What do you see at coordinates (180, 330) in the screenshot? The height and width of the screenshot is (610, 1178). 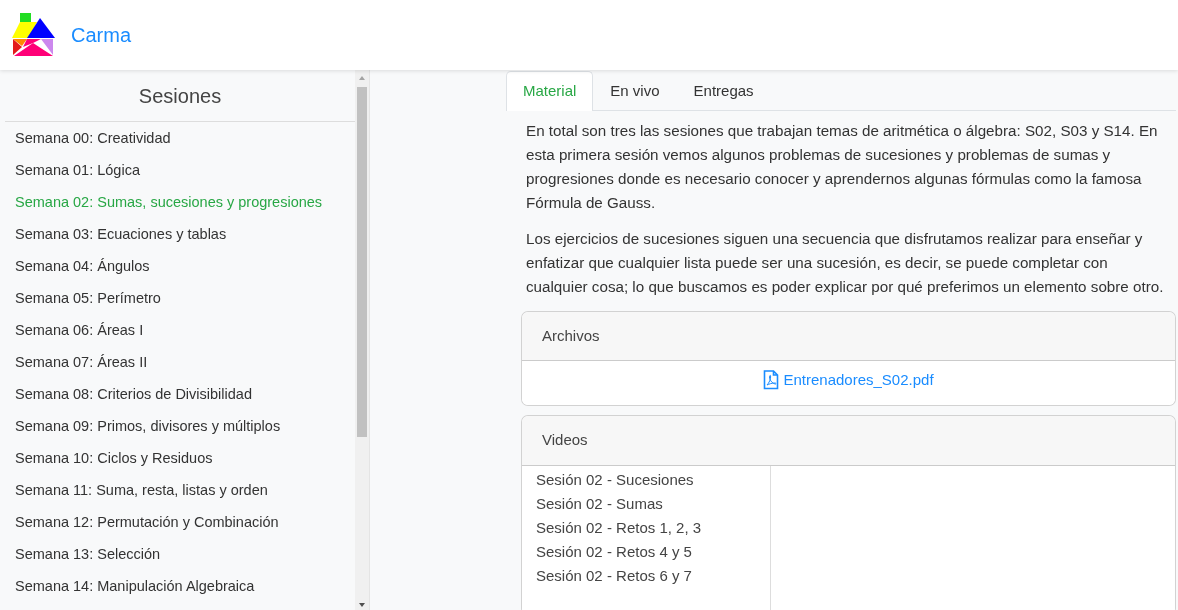 I see `sidebar-item: Semana 06: Áreas I` at bounding box center [180, 330].